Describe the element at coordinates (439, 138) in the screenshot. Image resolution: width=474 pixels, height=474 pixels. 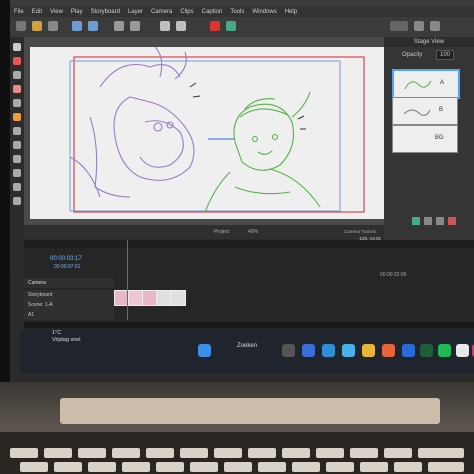
I see `layer-label: BG` at that location.